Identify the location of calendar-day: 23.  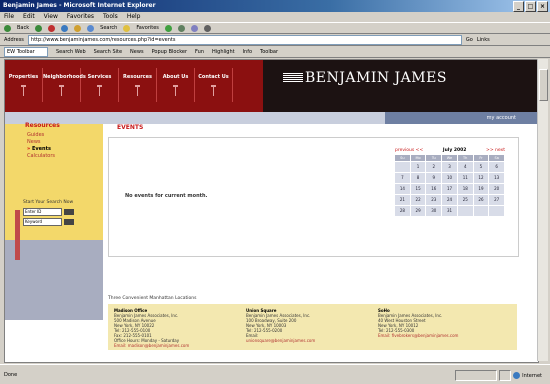
(434, 200).